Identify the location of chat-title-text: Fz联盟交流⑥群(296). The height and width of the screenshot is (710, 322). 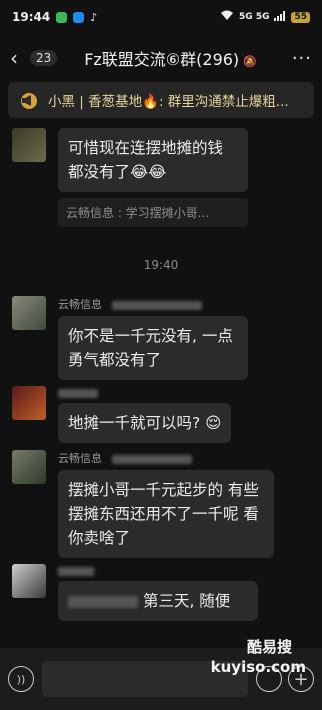
(162, 59).